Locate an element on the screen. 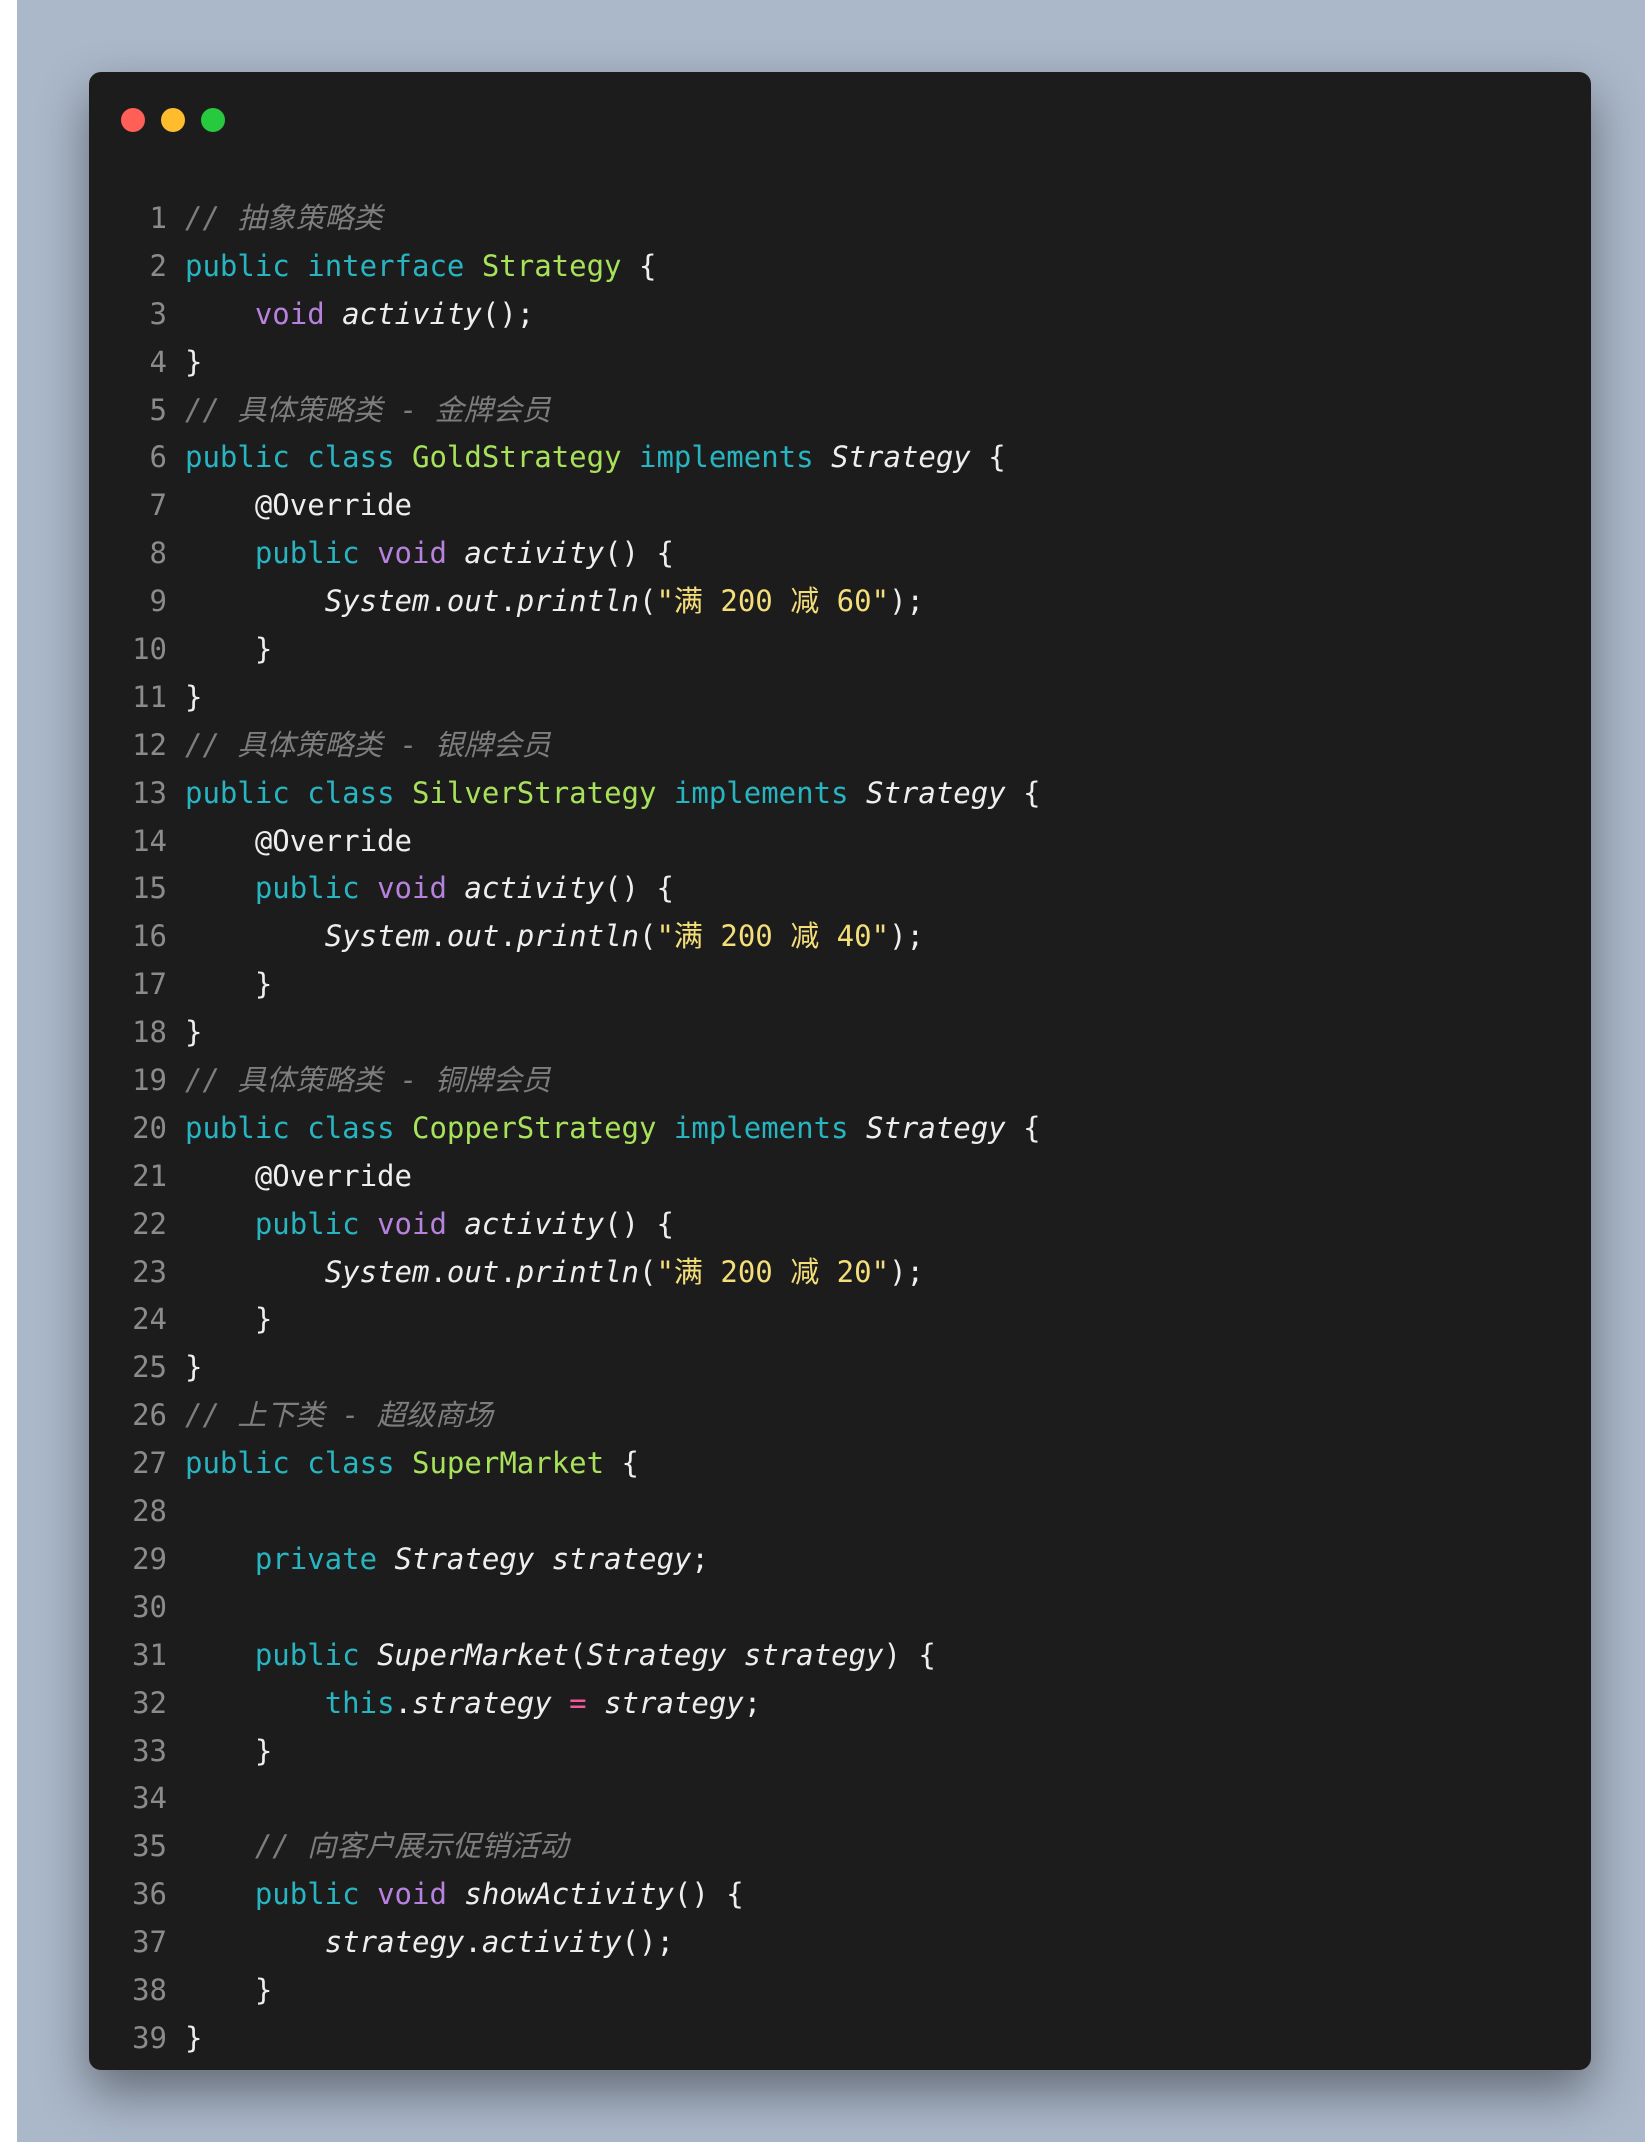  line-number: 34 is located at coordinates (149, 1798).